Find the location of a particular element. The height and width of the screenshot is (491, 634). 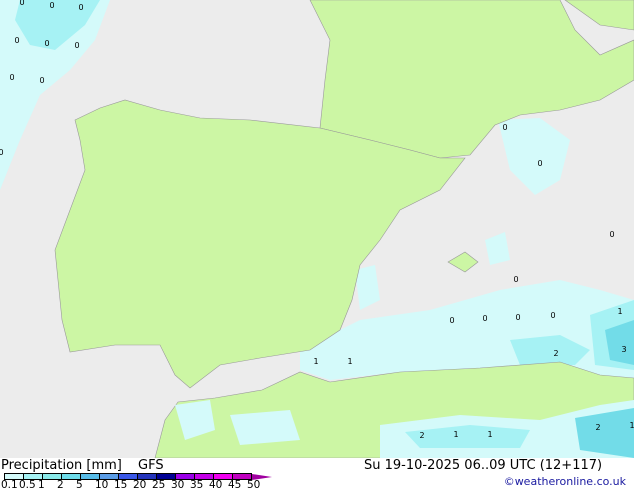

scale-tick-label: 35 is located at coordinates (197, 485).